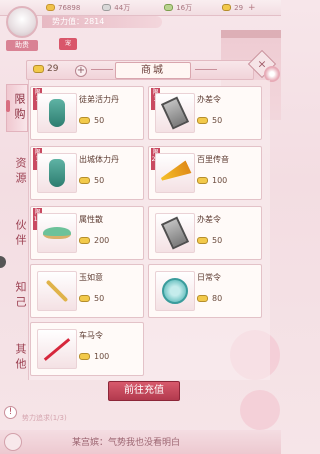 The width and height of the screenshot is (320, 454). What do you see at coordinates (144, 391) in the screenshot?
I see `recharge-button: 前往充值` at bounding box center [144, 391].